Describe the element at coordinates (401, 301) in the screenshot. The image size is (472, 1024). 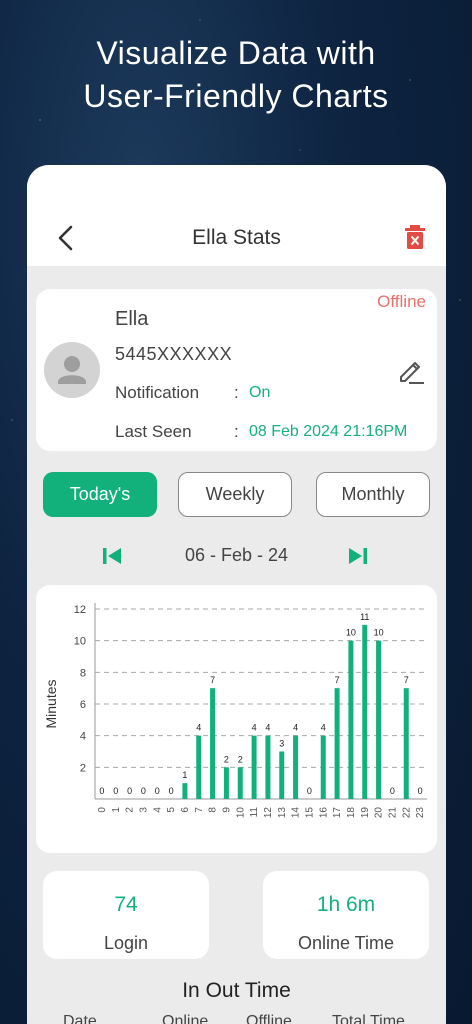
I see `status-badge: Offline` at that location.